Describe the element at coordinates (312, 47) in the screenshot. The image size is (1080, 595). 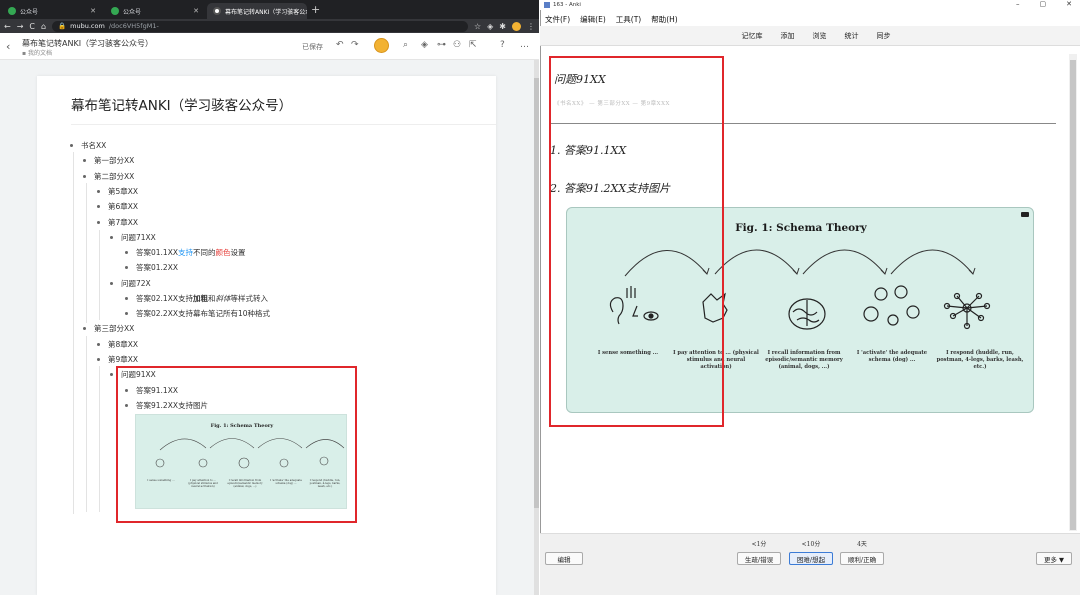
I see `saved-status: 已保存` at that location.